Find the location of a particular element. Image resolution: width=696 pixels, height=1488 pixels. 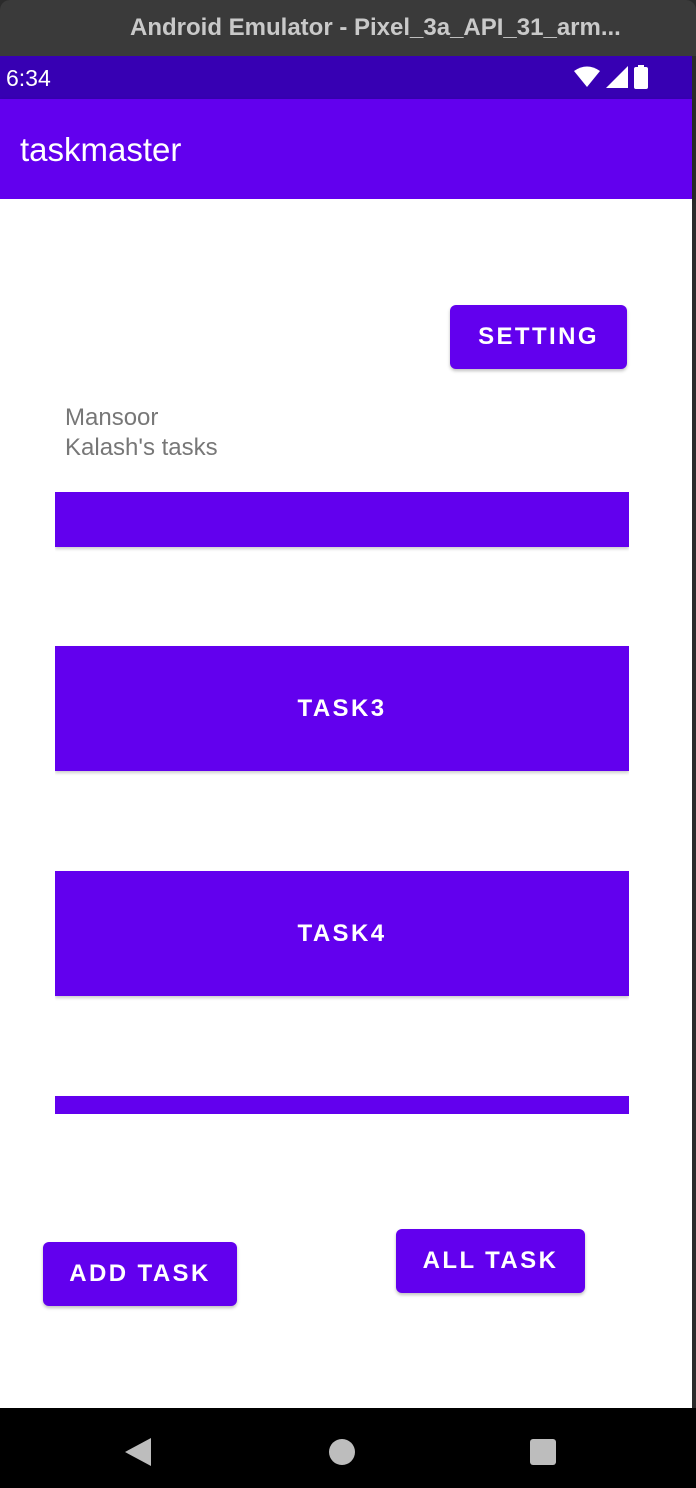

task5-button is located at coordinates (342, 1105).